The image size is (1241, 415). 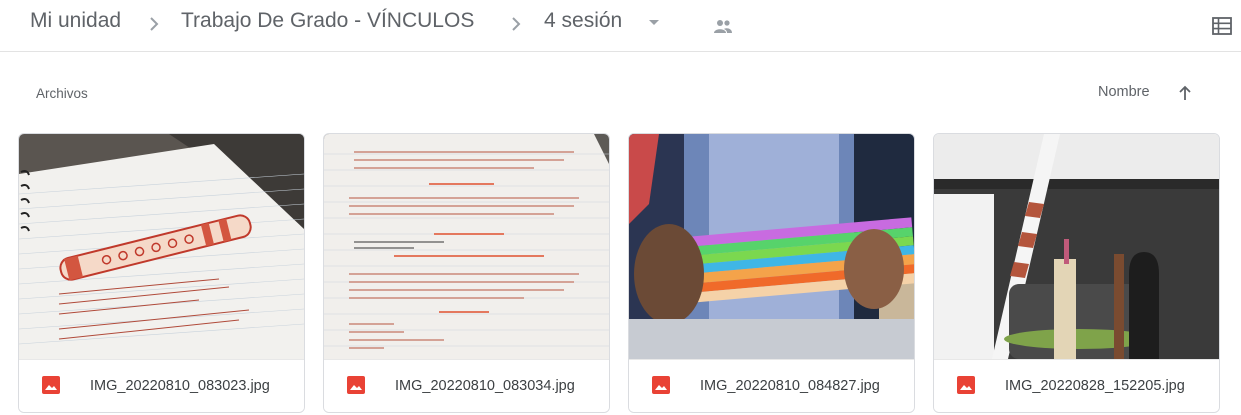 I want to click on folder-menu-caret-icon, so click(x=654, y=22).